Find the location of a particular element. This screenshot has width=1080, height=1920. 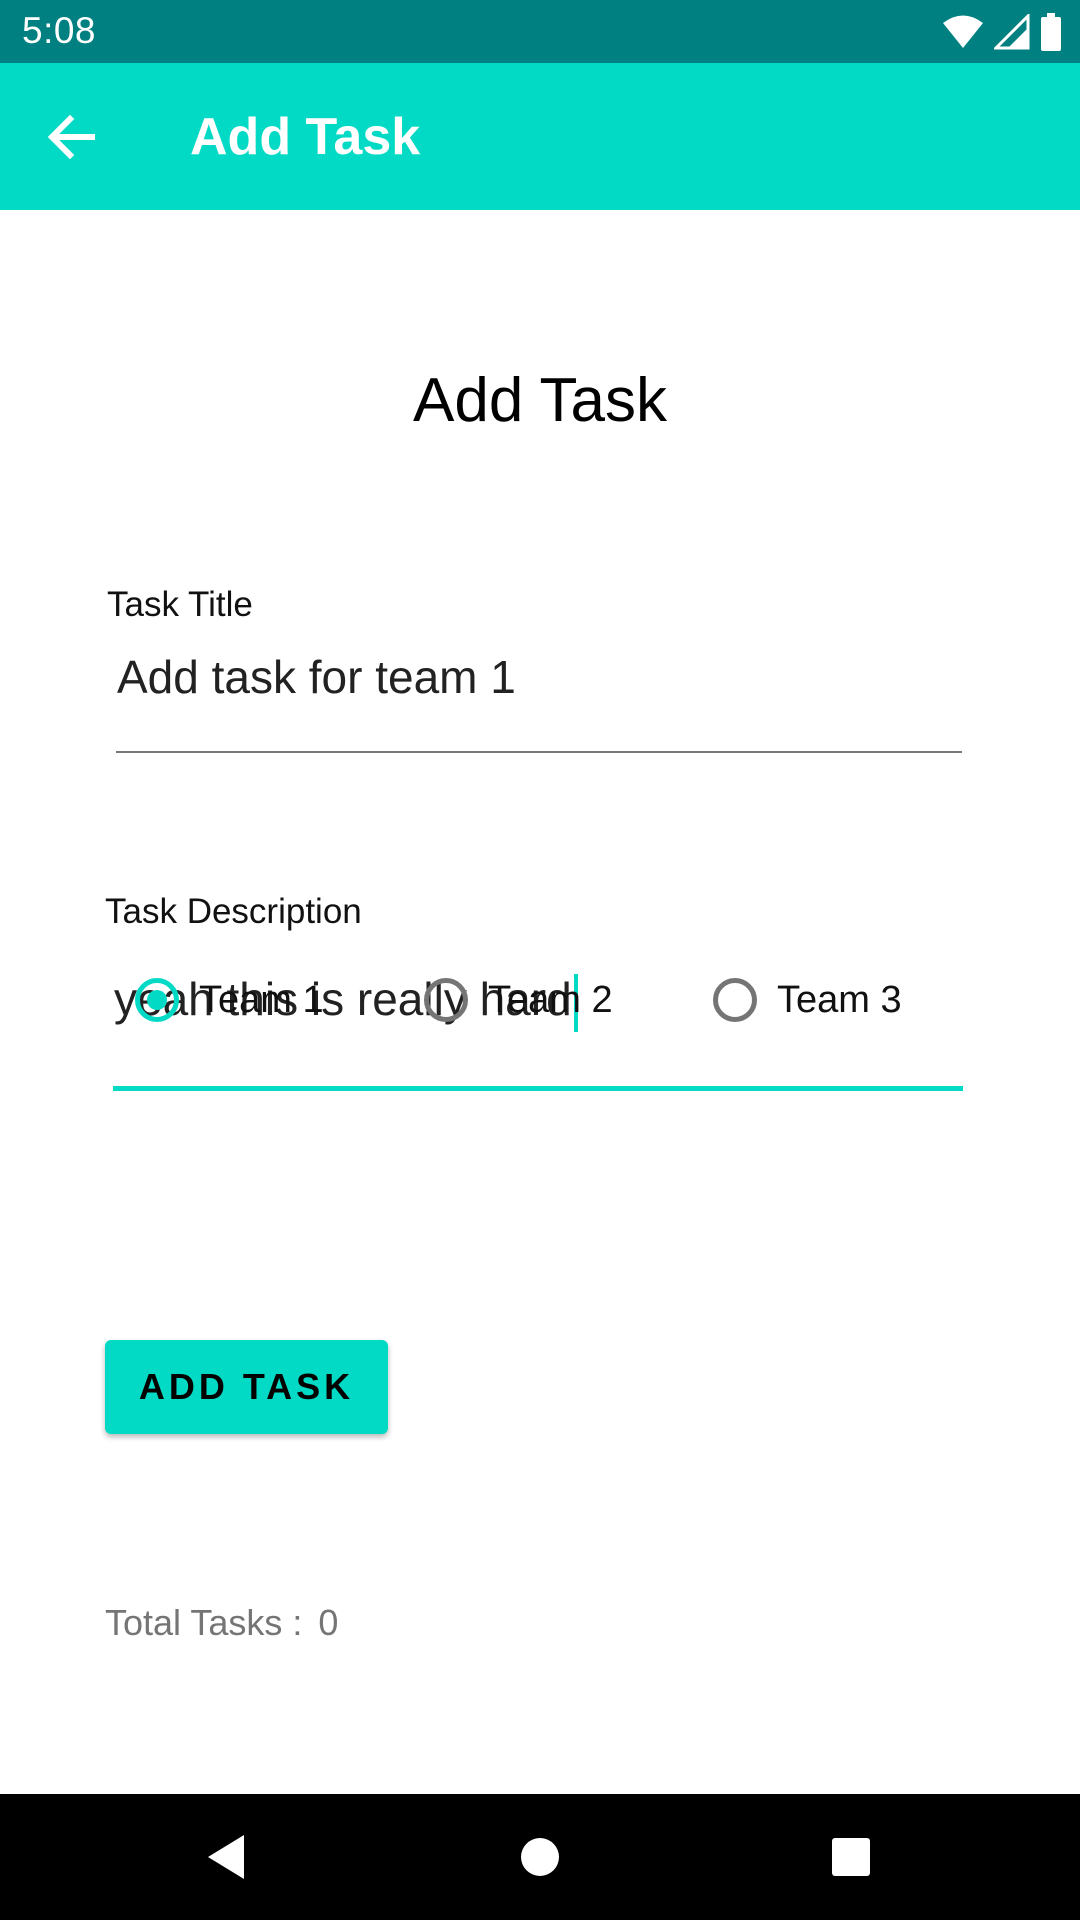

total-tasks: Total Tasks : 0 is located at coordinates (229, 1623).